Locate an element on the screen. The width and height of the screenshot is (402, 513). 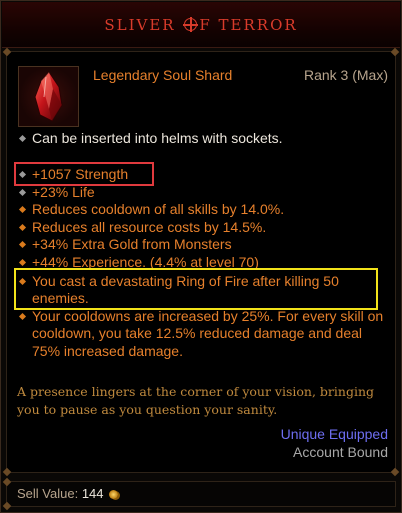
item-rank-label: Rank 3 (Max) is located at coordinates (345, 75).